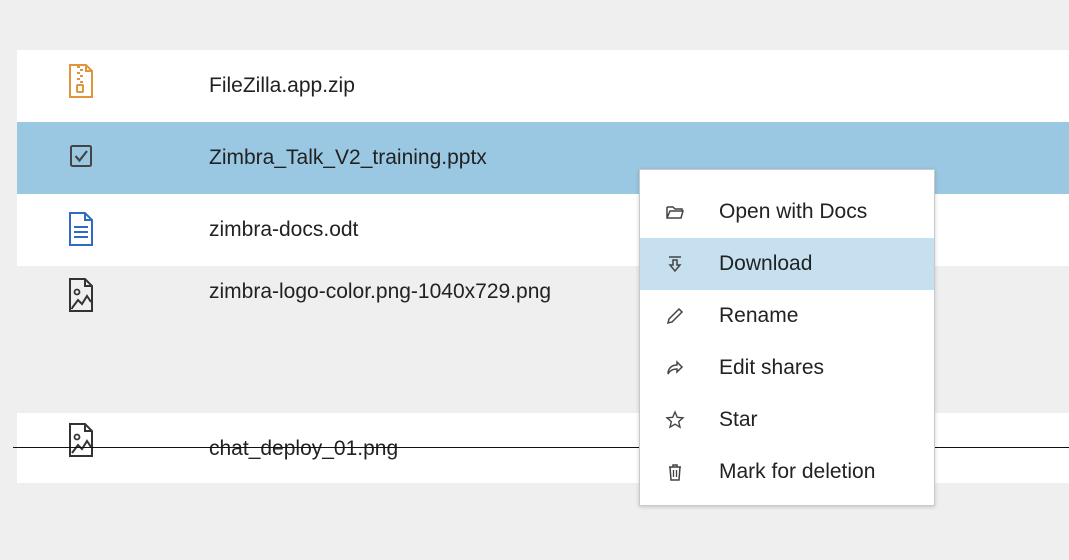 This screenshot has width=1069, height=560. What do you see at coordinates (675, 316) in the screenshot?
I see `pencil-icon` at bounding box center [675, 316].